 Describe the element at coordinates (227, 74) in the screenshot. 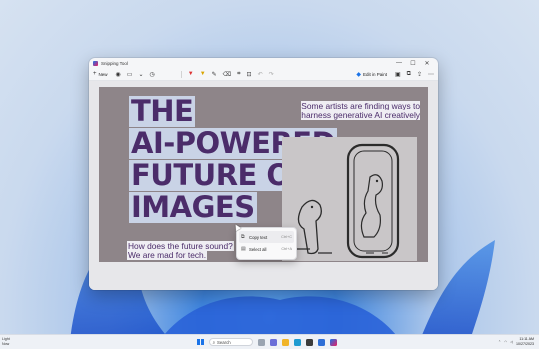

I see `eraser-icon: ⌫` at that location.